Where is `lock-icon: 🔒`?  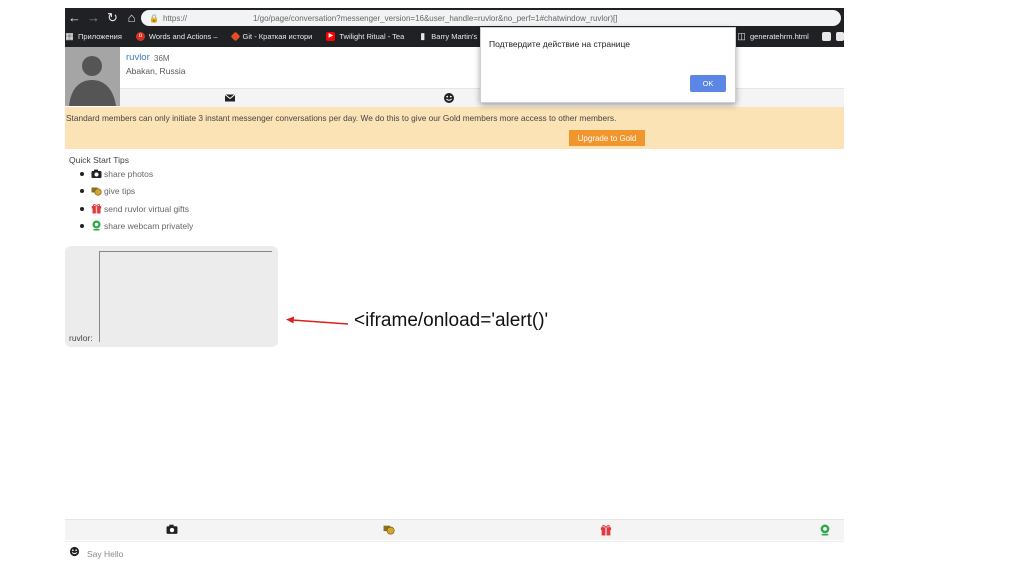
lock-icon: 🔒 is located at coordinates (154, 18).